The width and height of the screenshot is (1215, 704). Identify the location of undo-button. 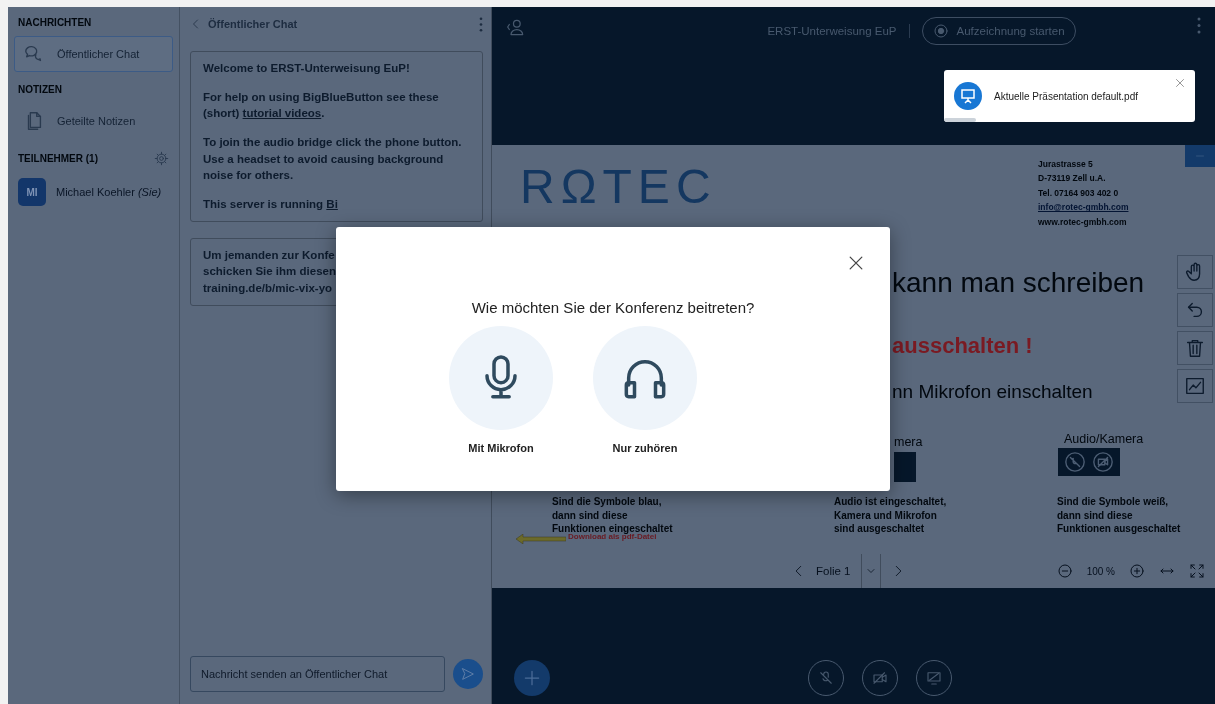
(1195, 310).